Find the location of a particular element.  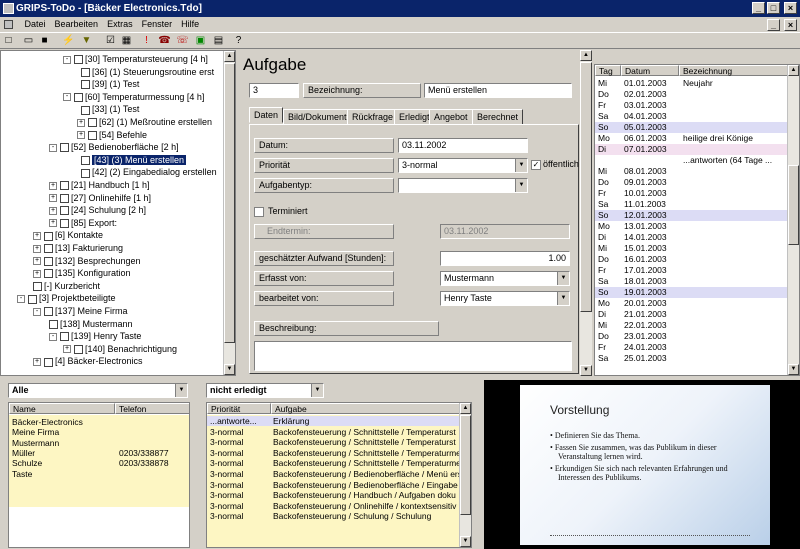

beschreibung-field is located at coordinates (413, 356).